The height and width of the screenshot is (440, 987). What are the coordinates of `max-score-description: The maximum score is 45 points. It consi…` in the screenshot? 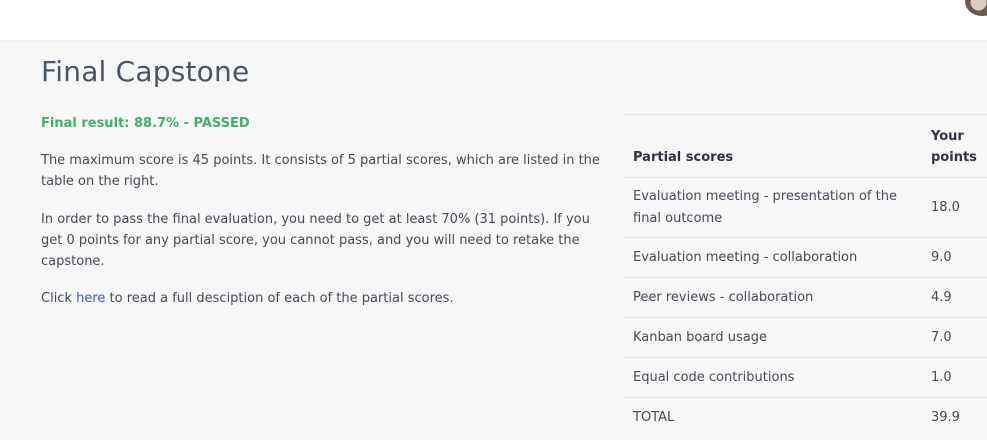 It's located at (320, 171).